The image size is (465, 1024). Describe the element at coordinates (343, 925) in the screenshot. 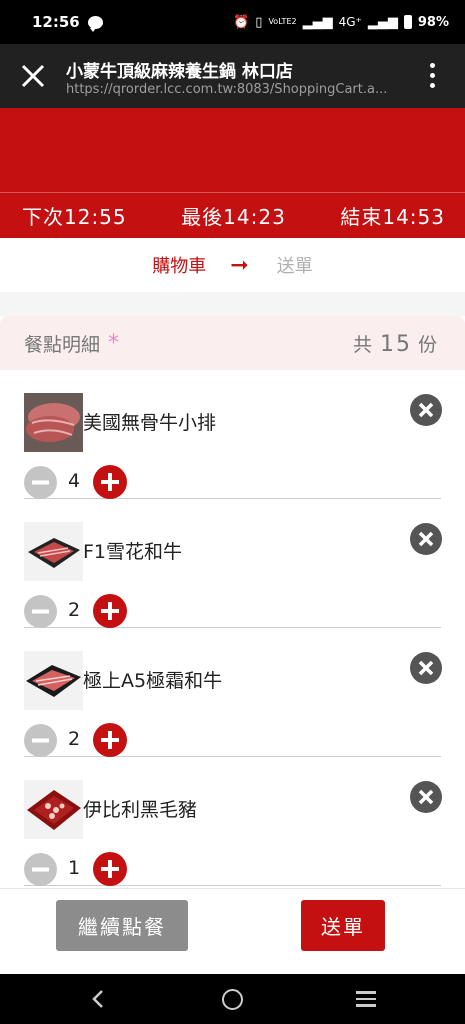

I see `submit-order-button: 送單` at that location.